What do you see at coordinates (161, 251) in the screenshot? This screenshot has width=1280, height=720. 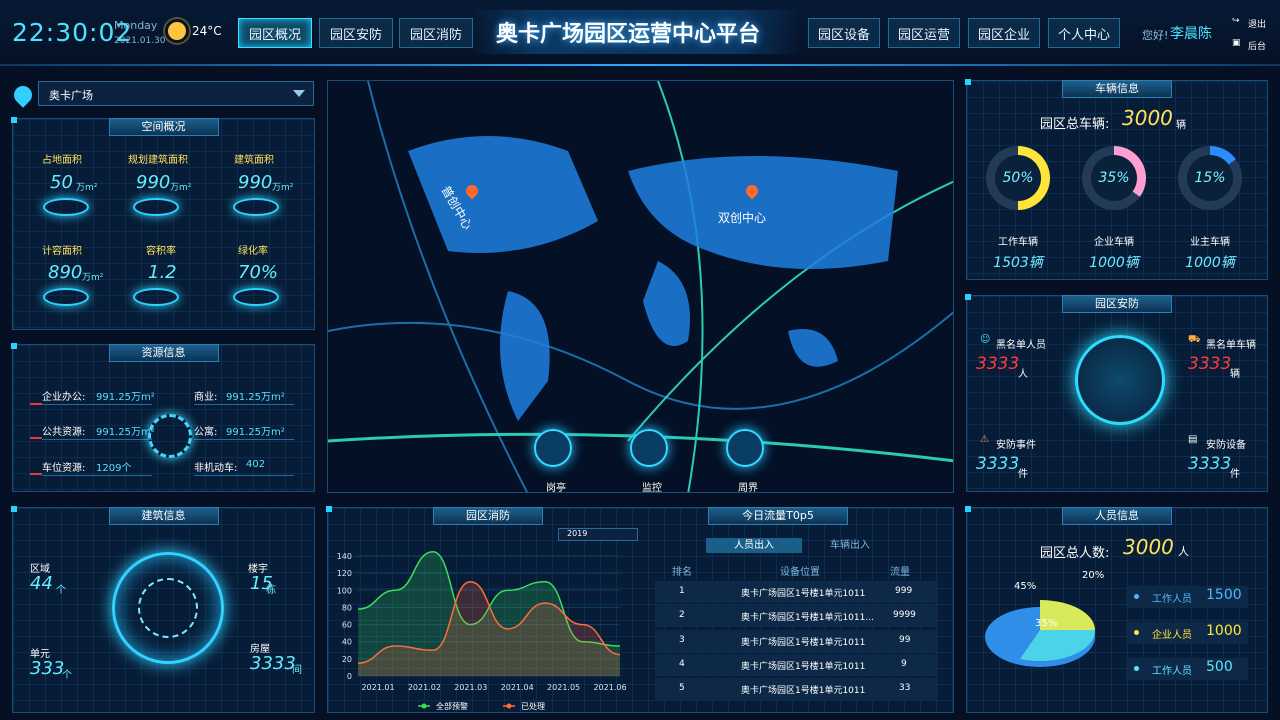 I see `stat-label: 容积率` at bounding box center [161, 251].